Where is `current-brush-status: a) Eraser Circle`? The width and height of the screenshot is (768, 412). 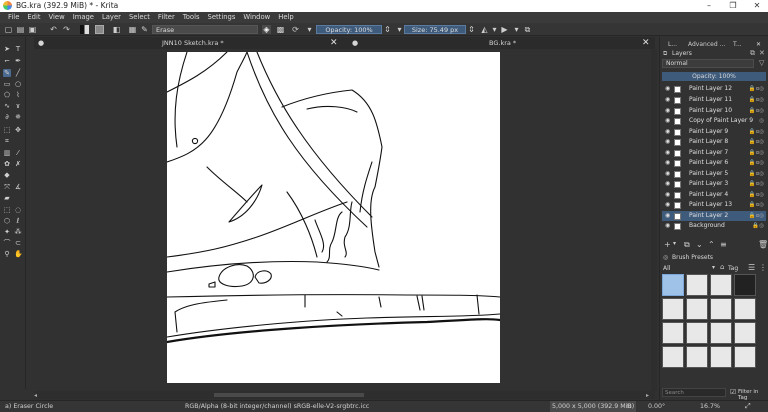 current-brush-status: a) Eraser Circle is located at coordinates (29, 406).